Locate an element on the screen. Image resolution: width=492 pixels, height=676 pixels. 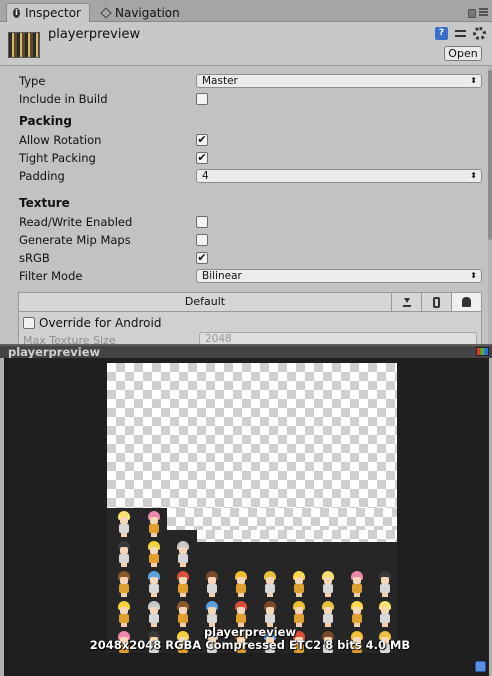
preview-title: playerpreview is located at coordinates (54, 352).